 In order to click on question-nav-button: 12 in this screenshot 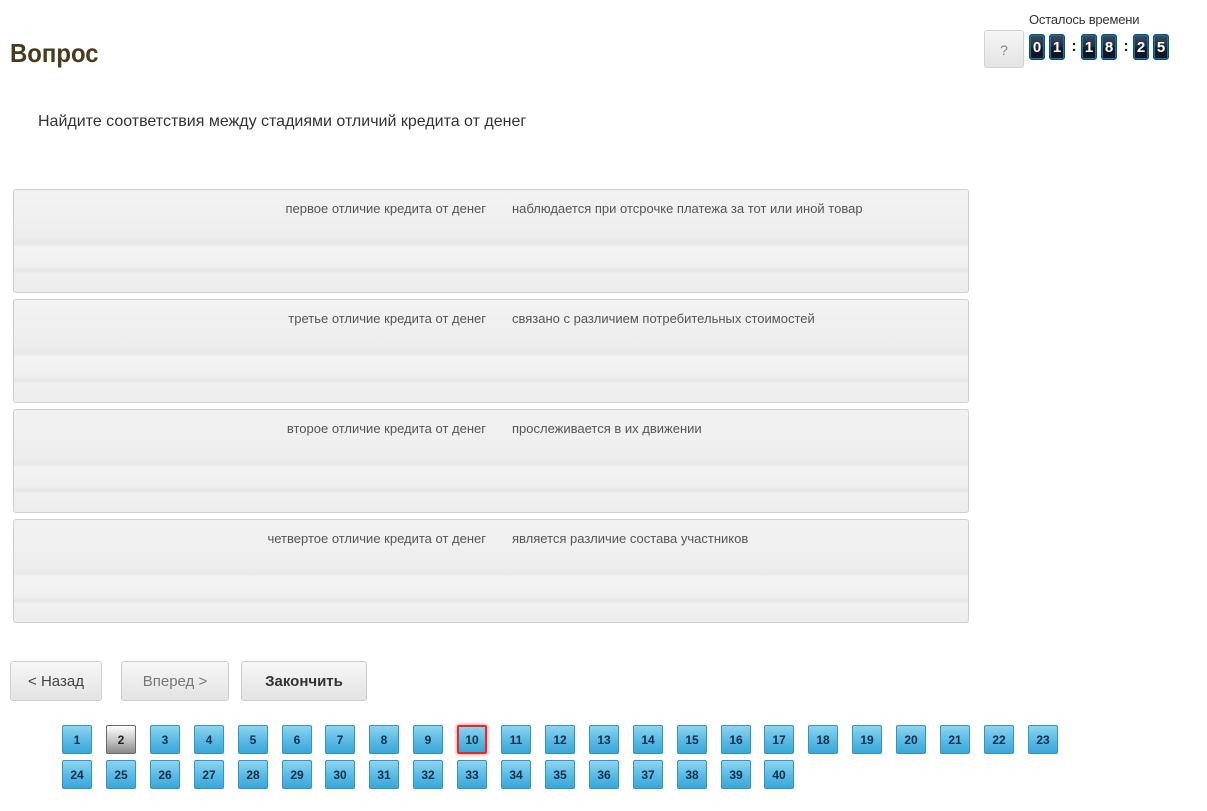, I will do `click(560, 739)`.